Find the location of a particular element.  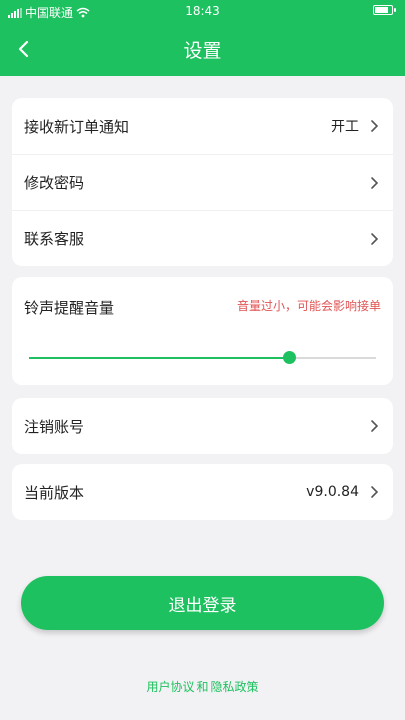

logout-button: 退出登录 is located at coordinates (202, 603).